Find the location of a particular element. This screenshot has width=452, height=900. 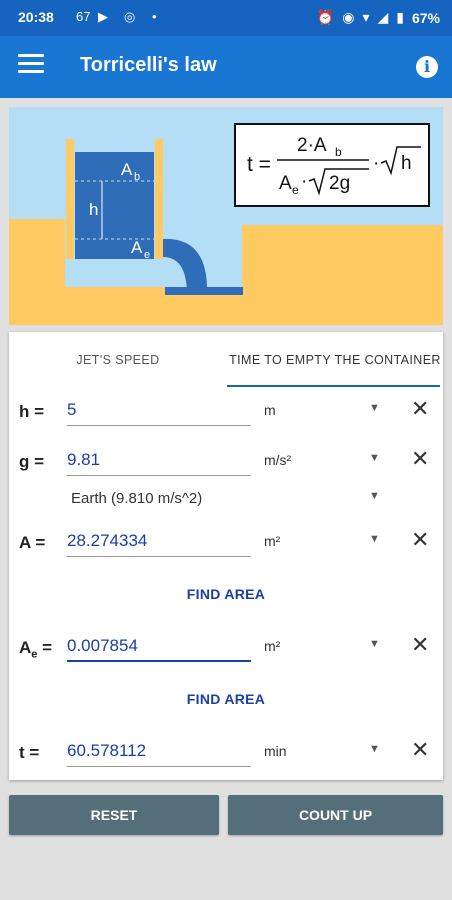

h-label: h = is located at coordinates (32, 411).